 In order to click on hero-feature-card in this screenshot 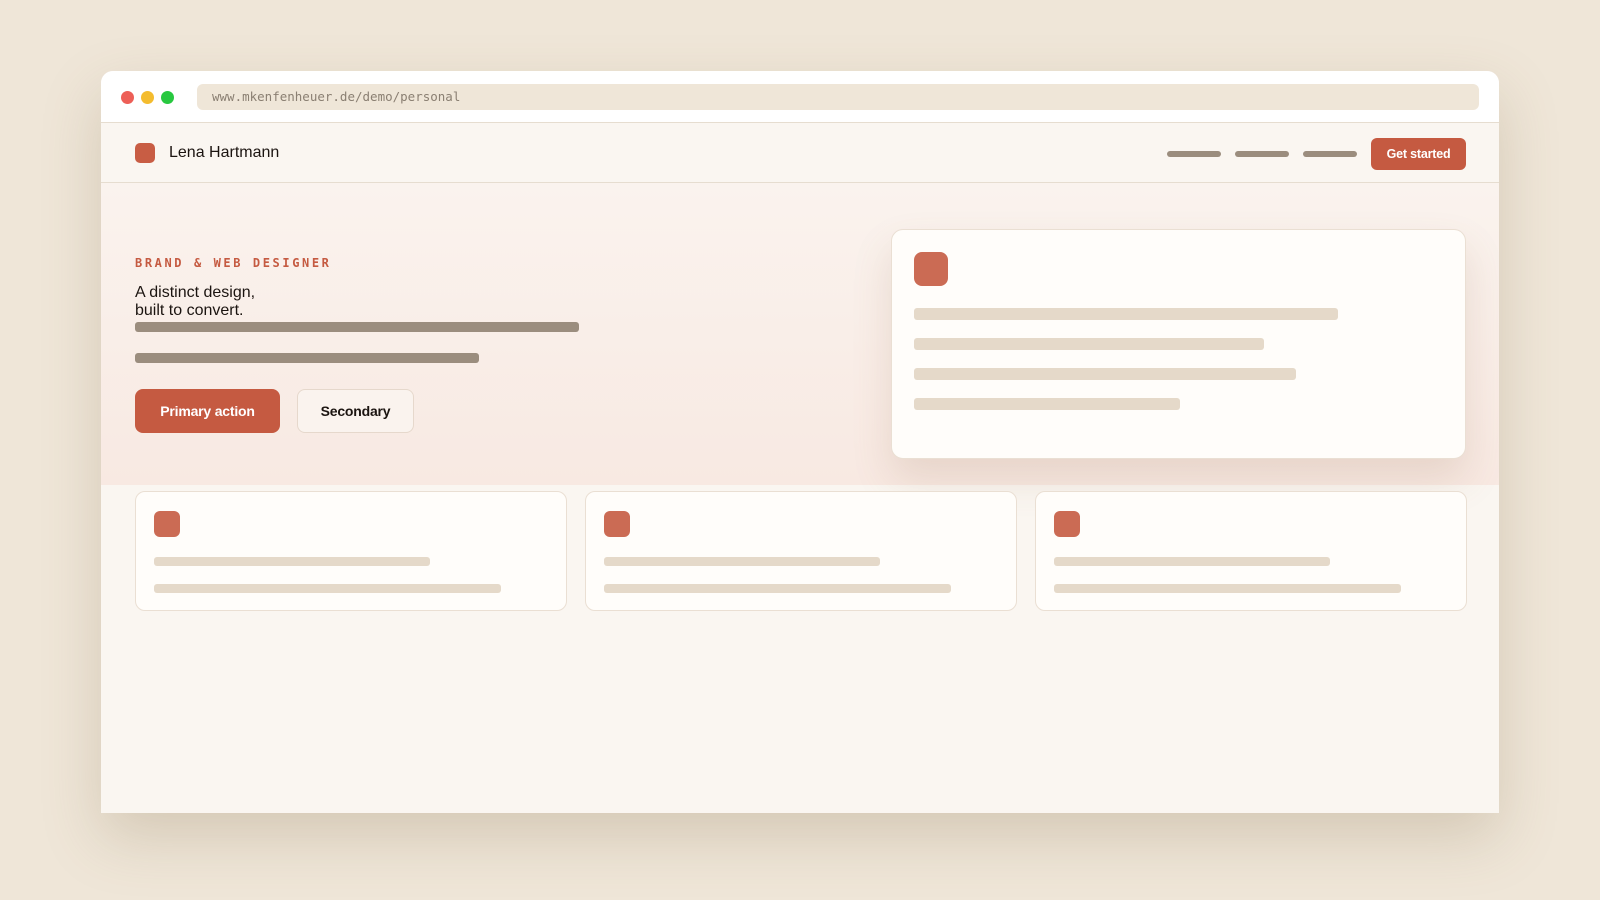, I will do `click(1178, 344)`.